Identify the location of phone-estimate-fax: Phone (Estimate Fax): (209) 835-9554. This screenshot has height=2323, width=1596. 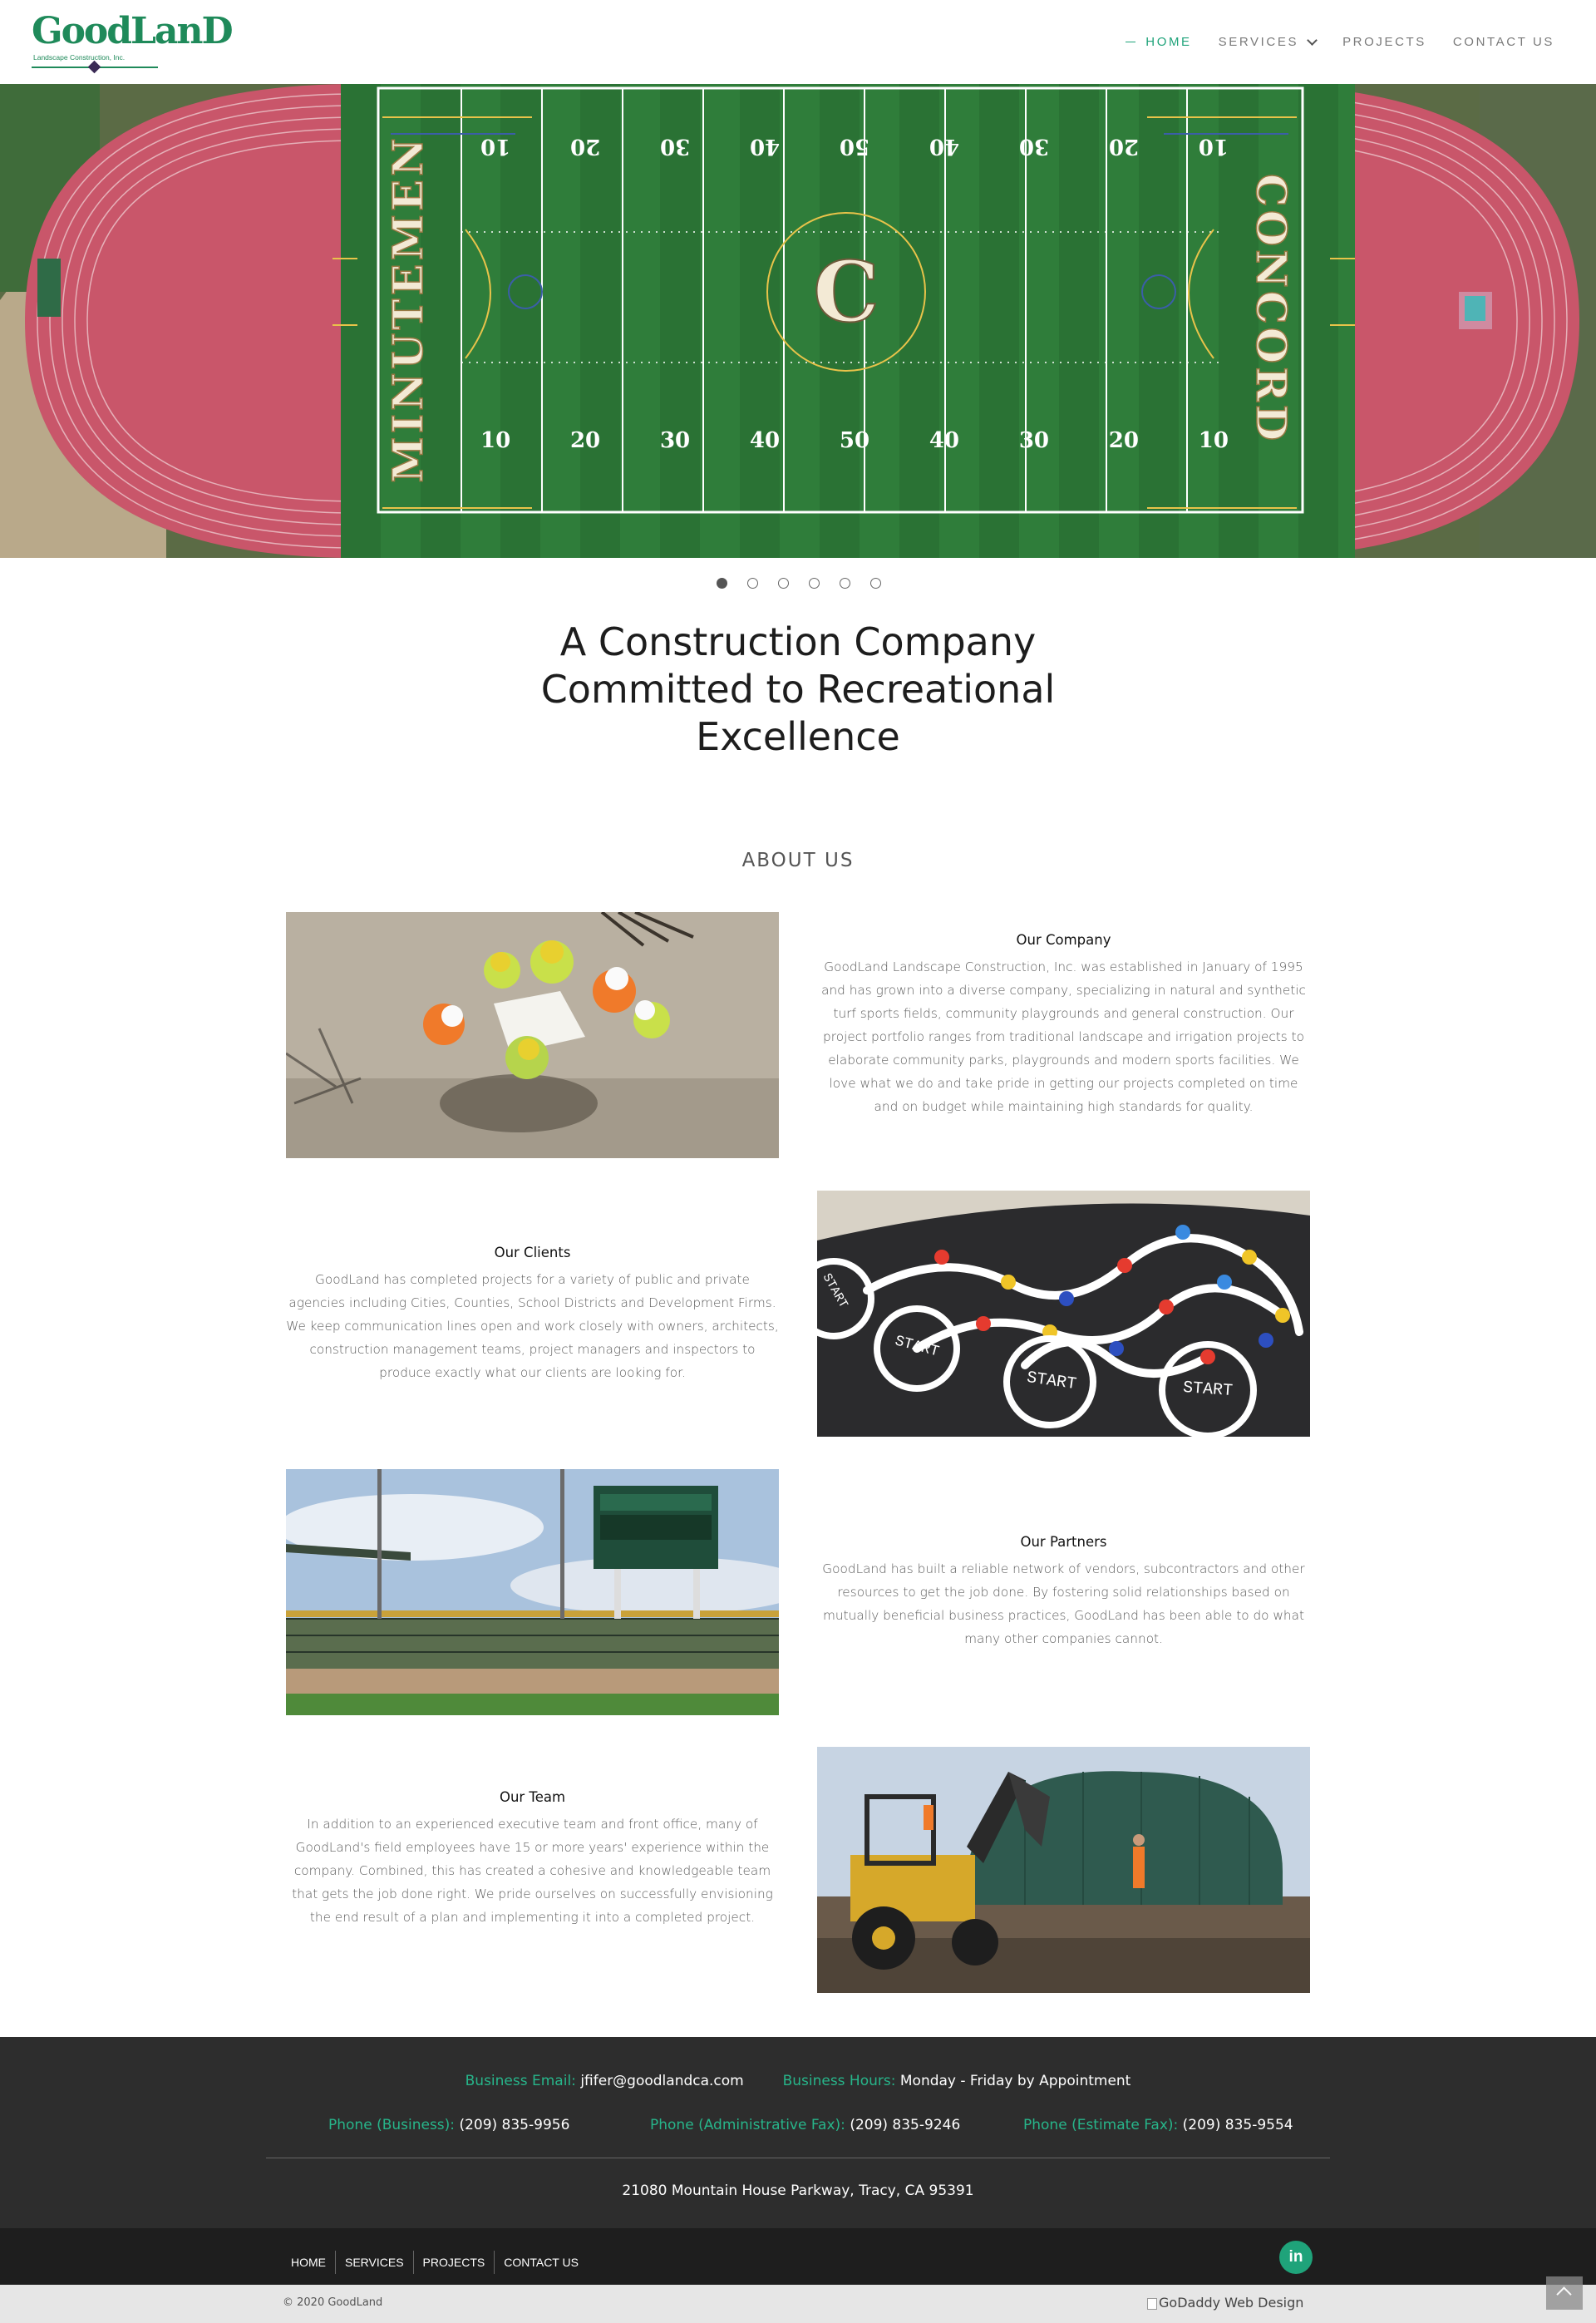
(1158, 2125).